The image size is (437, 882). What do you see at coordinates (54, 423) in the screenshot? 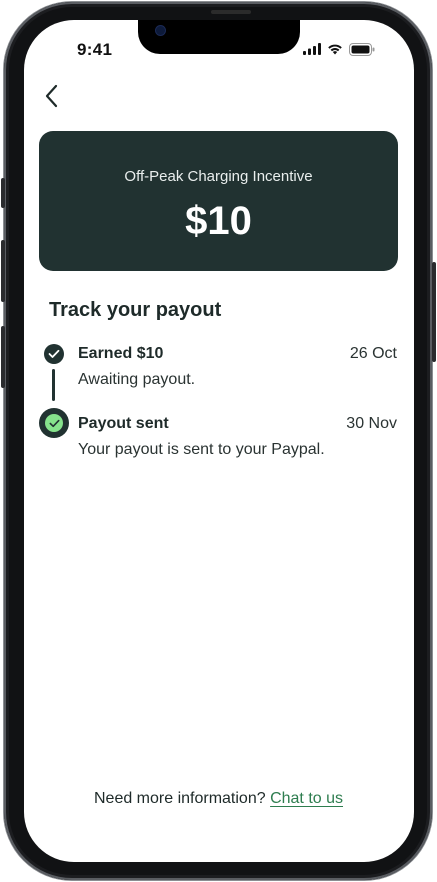
I see `check-circle-active-icon` at bounding box center [54, 423].